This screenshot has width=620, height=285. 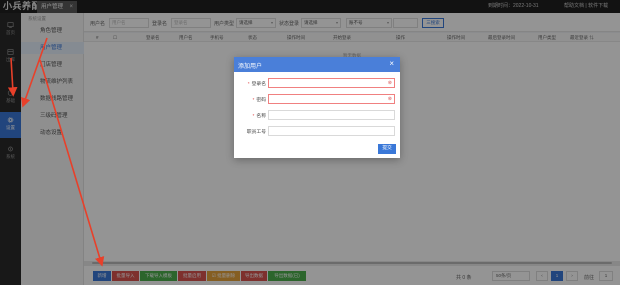 I want to click on login-name-label-text: 登录名, so click(x=258, y=84).